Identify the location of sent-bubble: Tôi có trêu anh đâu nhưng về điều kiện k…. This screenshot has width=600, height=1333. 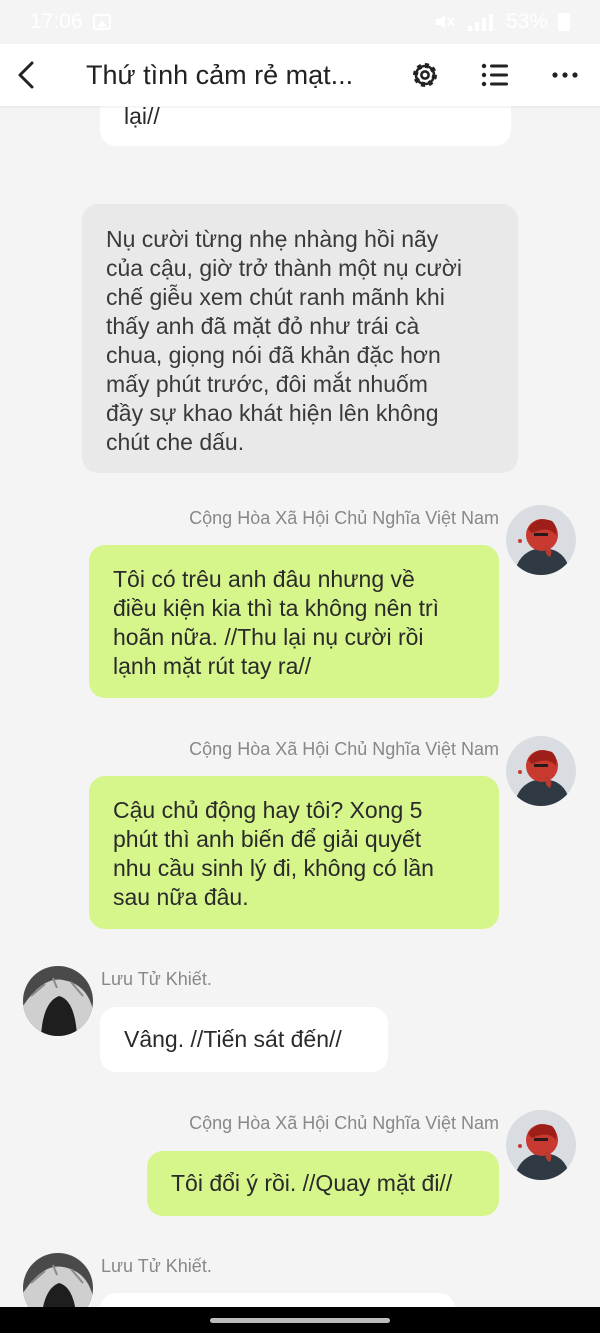
(294, 621).